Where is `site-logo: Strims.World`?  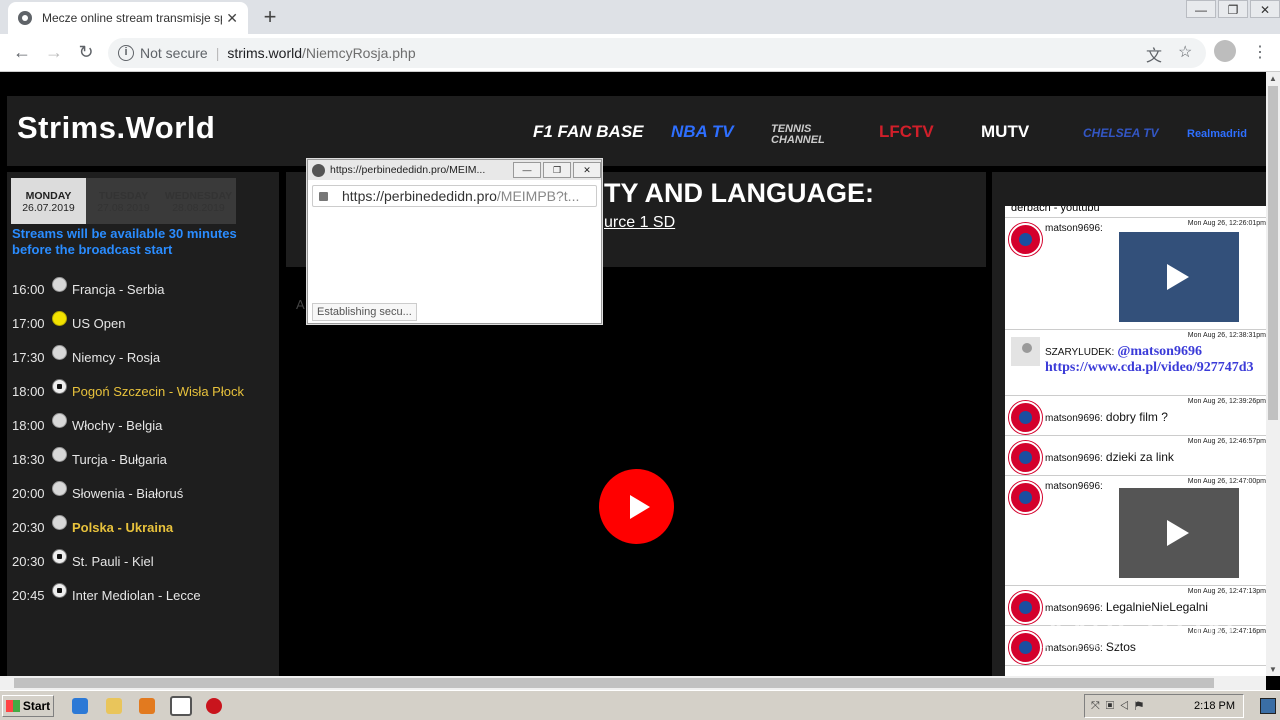
site-logo: Strims.World is located at coordinates (116, 128).